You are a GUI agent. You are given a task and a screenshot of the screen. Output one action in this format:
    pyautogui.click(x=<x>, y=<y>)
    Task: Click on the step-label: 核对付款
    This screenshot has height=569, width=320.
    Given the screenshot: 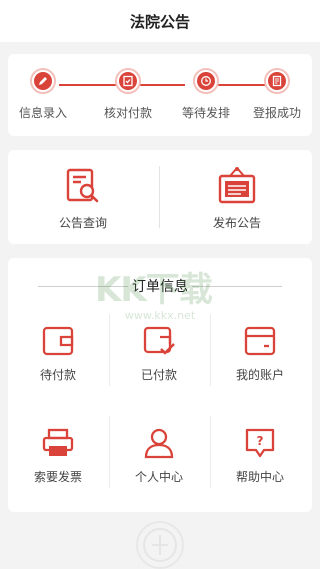 What is the action you would take?
    pyautogui.click(x=127, y=113)
    